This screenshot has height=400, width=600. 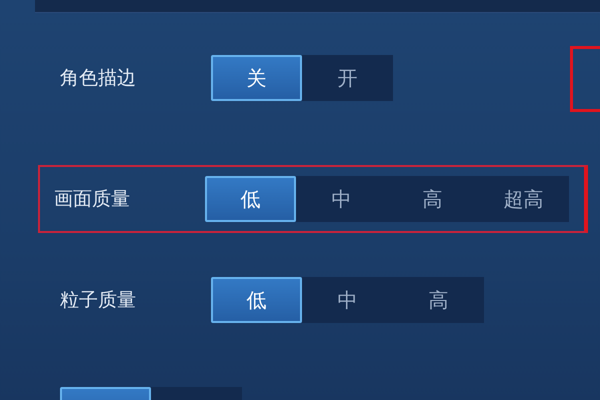 I want to click on highlight-frame, so click(x=585, y=79).